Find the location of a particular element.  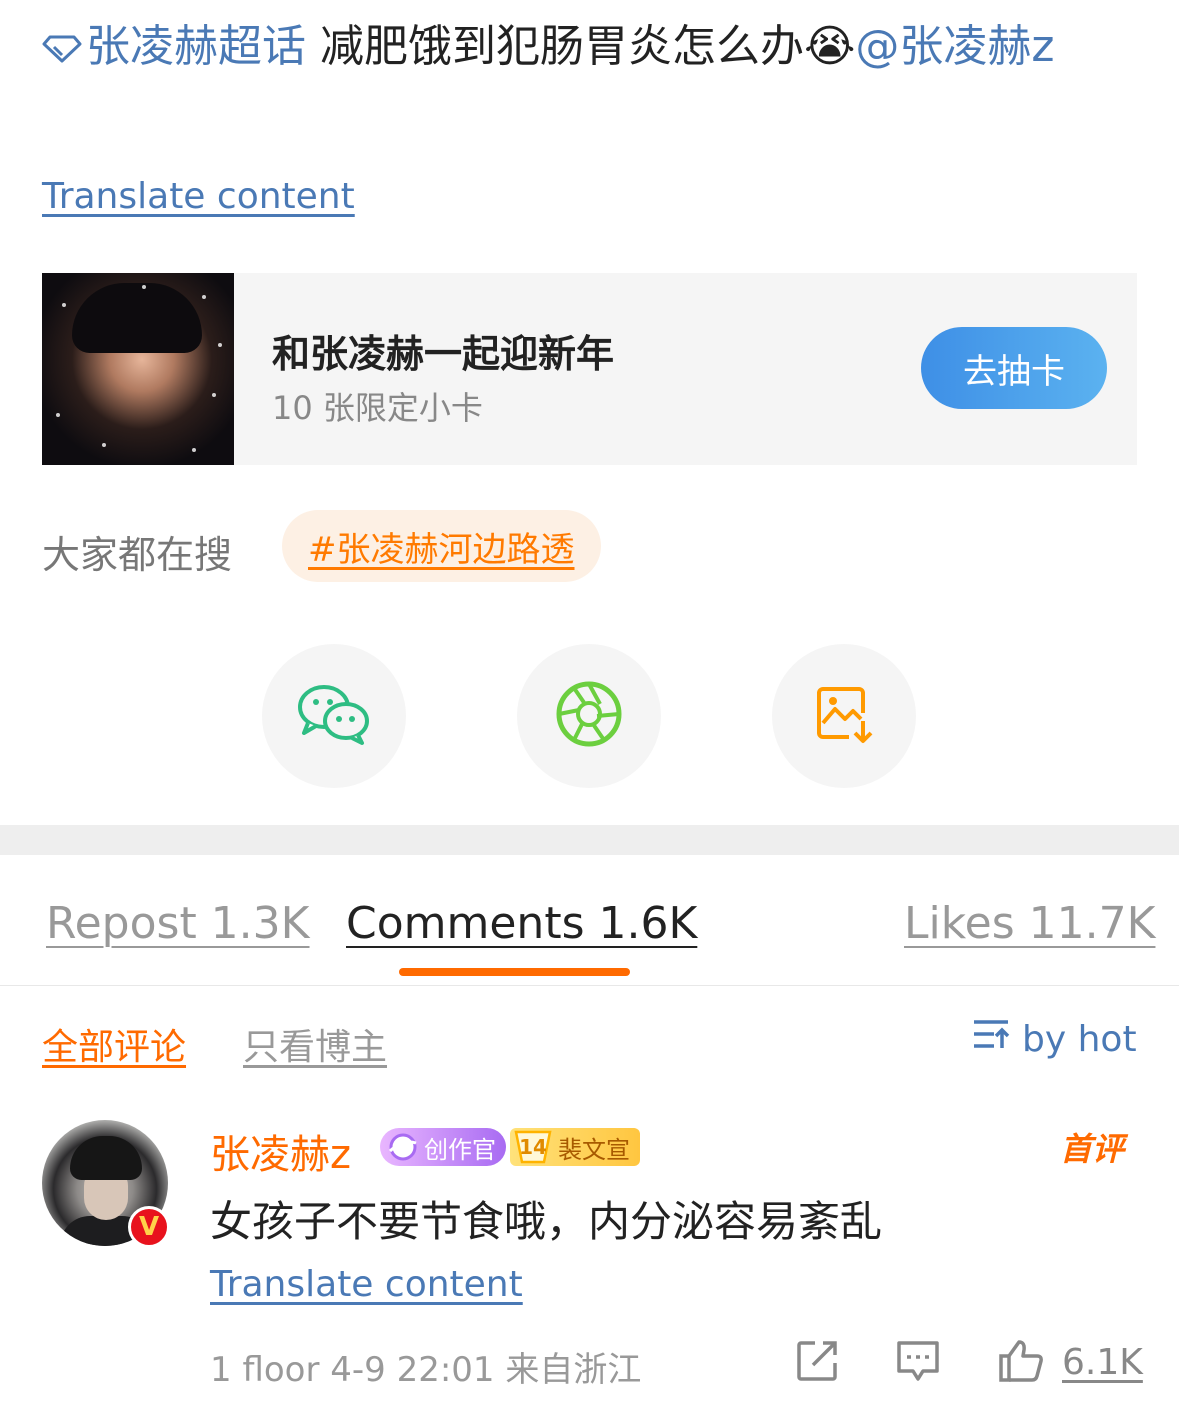

tab-likes: Likes 11.7K is located at coordinates (1029, 923).